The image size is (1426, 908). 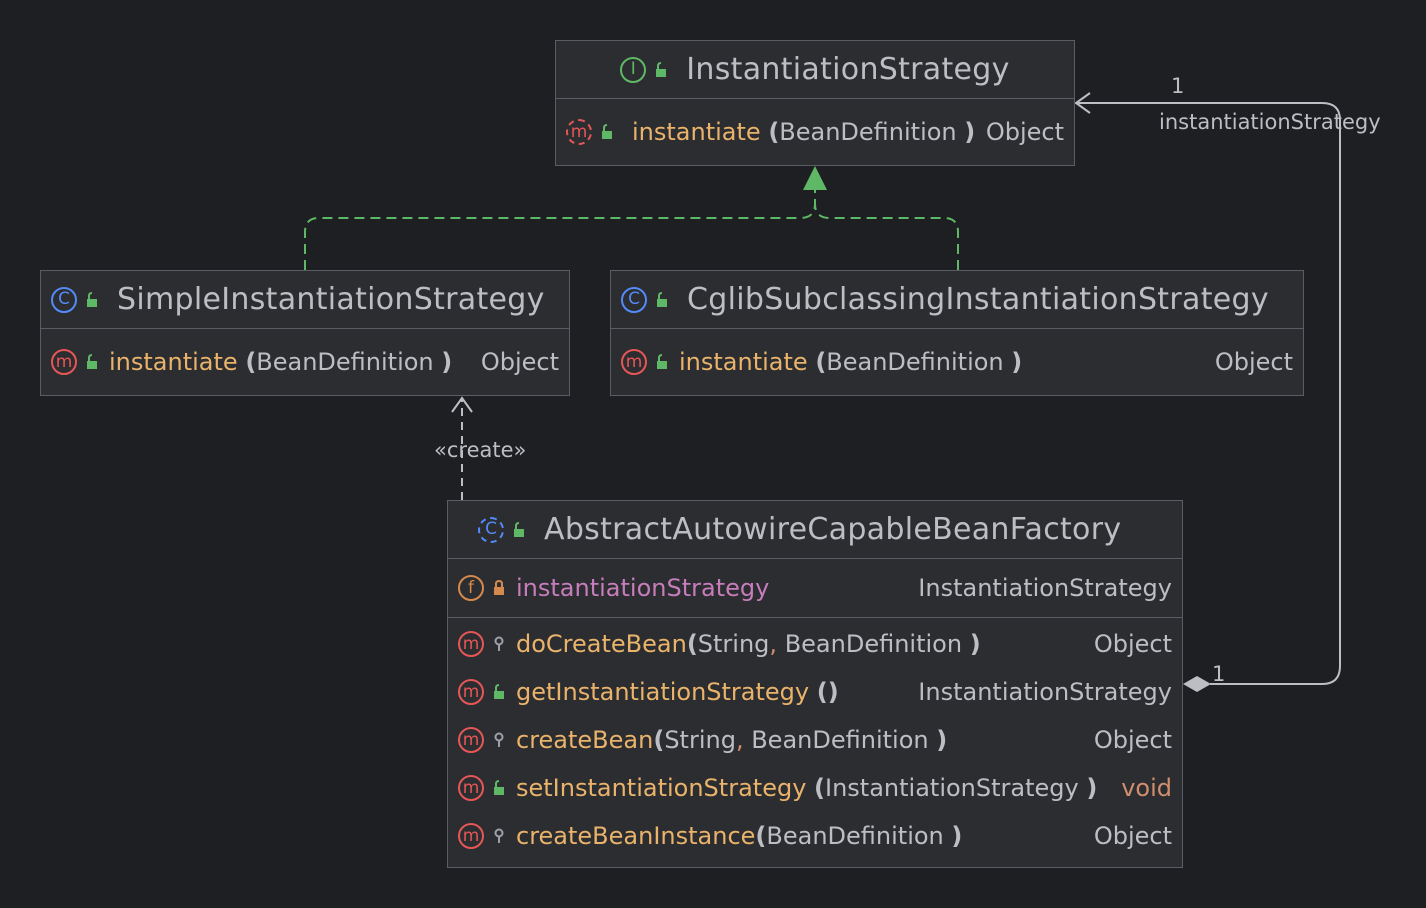 I want to click on realization-edge-simple, so click(x=560, y=230).